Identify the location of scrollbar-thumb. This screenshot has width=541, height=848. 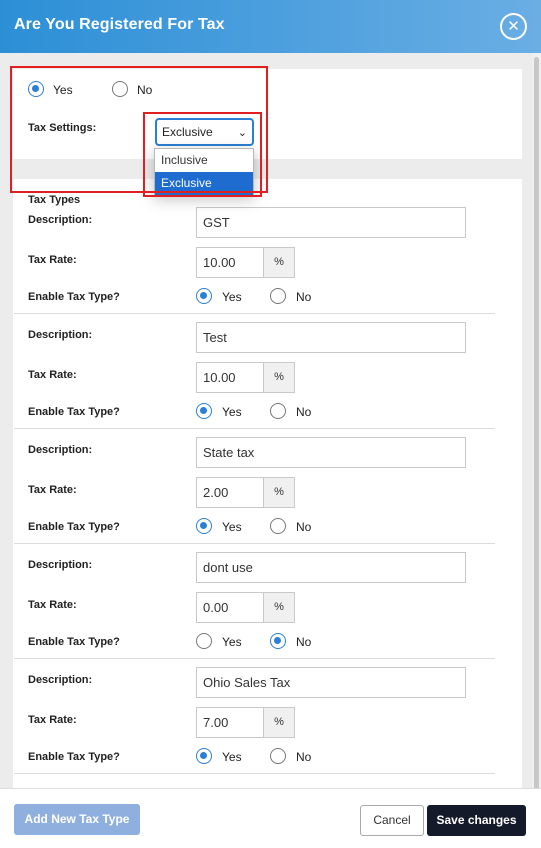
(536, 422).